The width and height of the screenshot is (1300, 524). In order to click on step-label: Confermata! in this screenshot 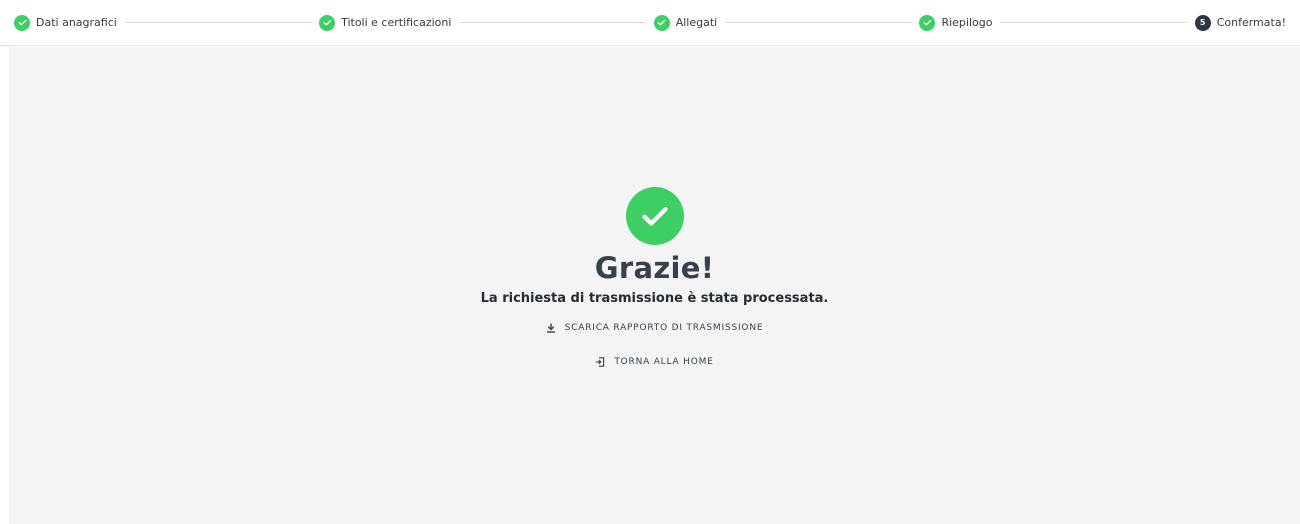, I will do `click(1251, 22)`.